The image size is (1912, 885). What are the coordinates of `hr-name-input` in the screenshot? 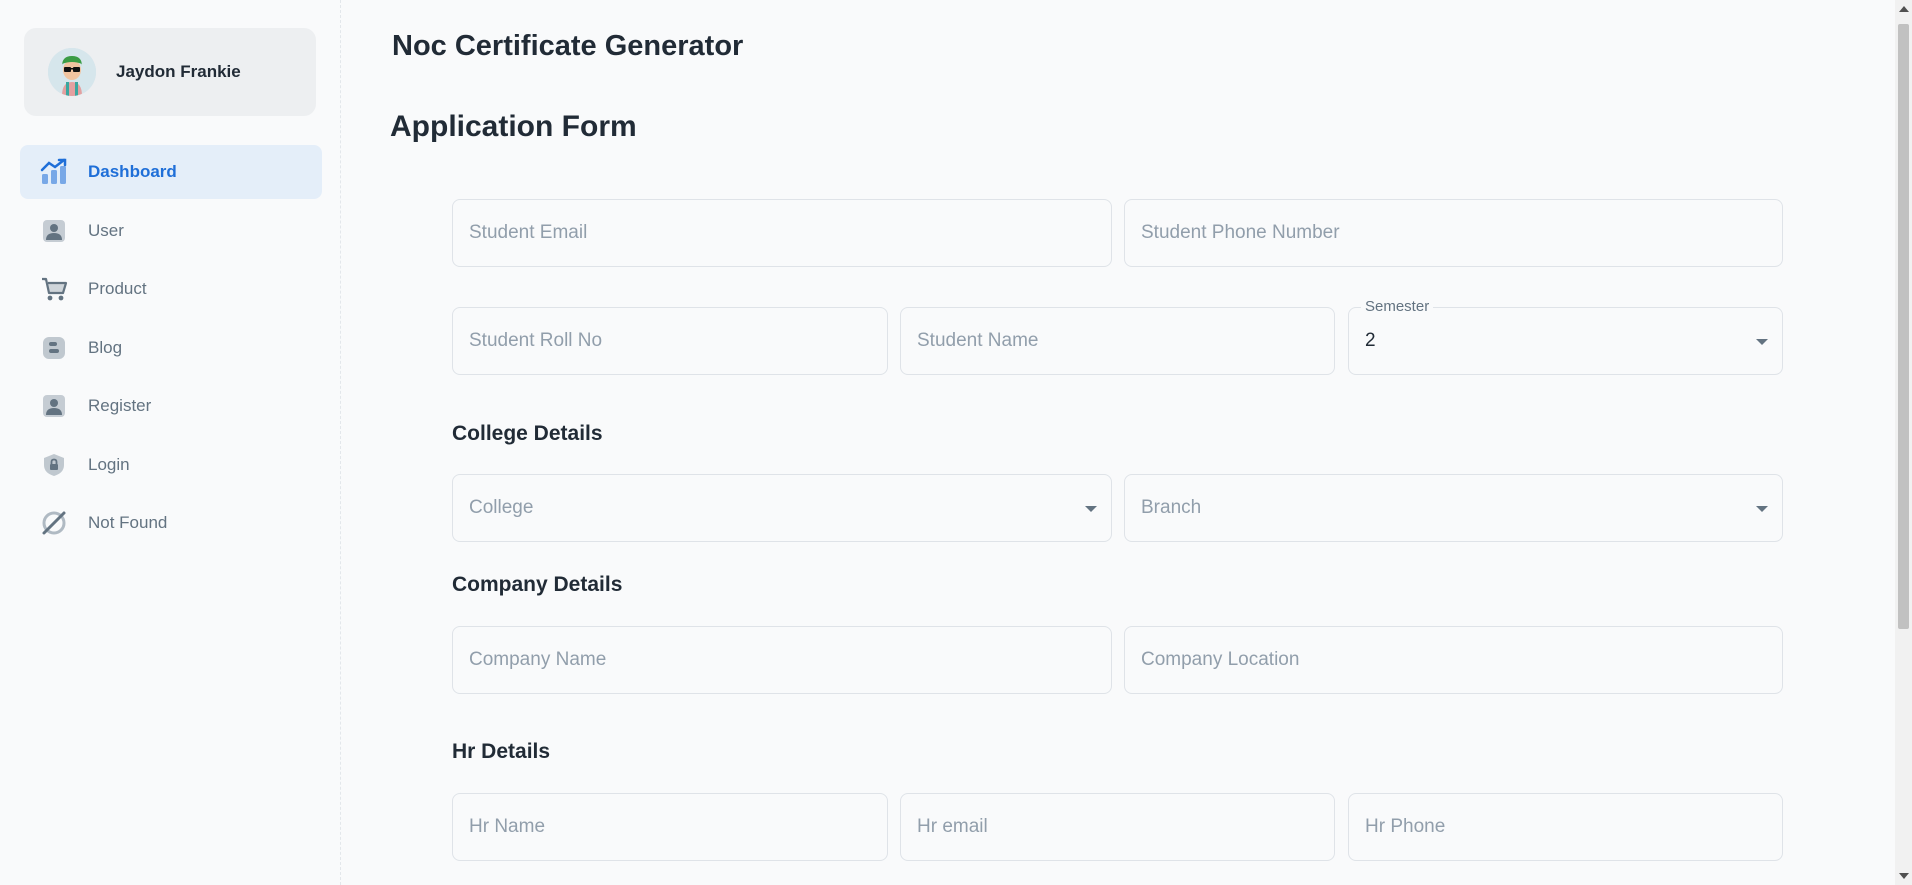 It's located at (670, 827).